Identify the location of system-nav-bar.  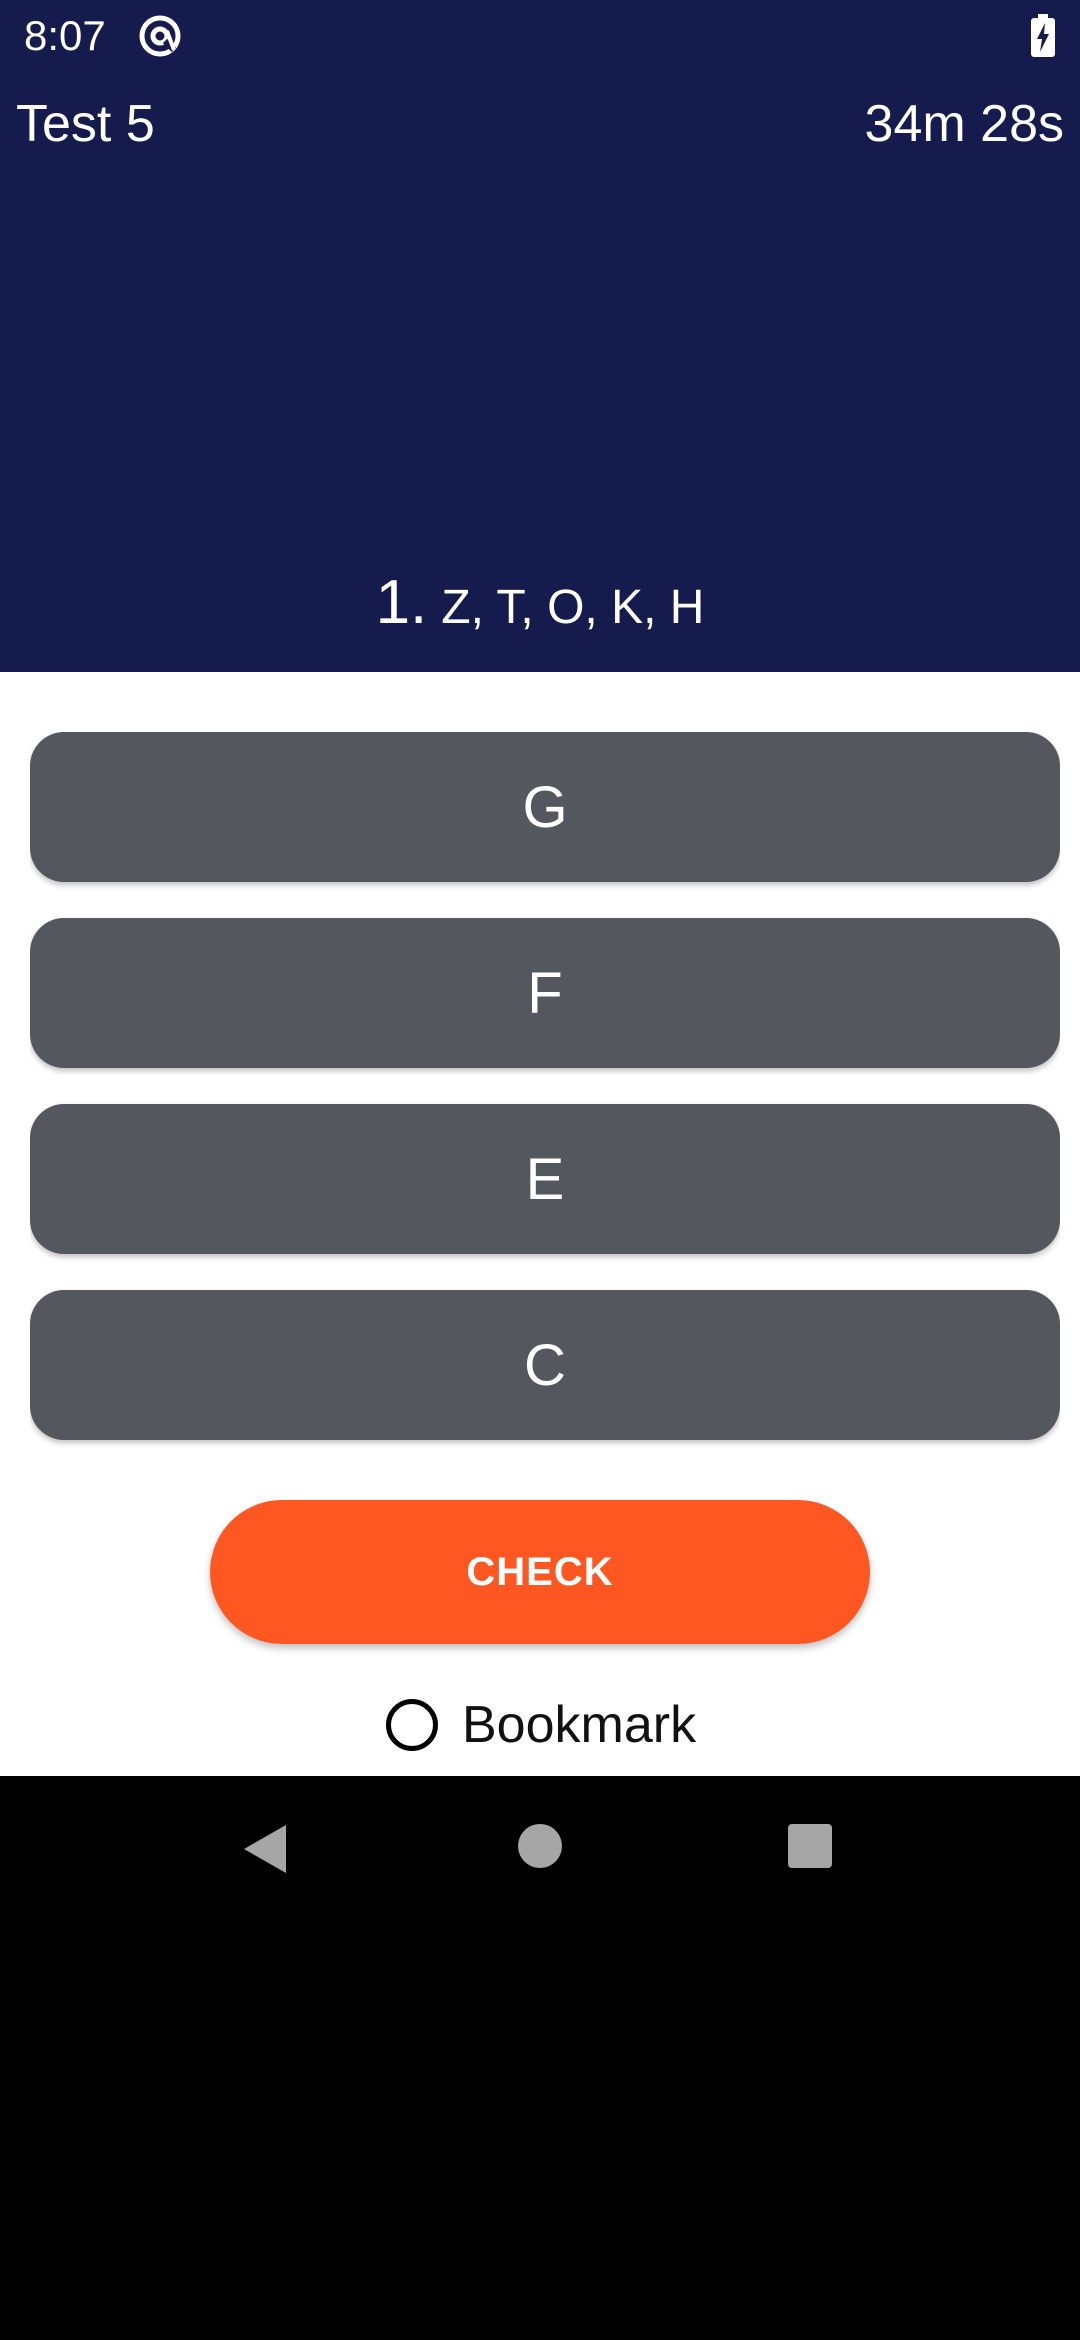
(540, 1848).